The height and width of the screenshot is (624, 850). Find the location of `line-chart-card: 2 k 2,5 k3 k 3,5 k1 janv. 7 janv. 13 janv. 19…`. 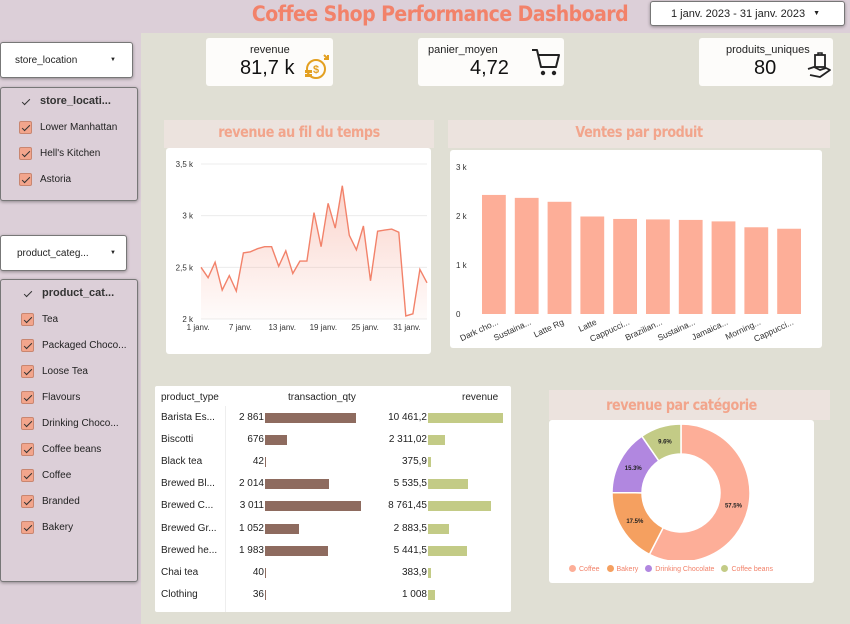

line-chart-card: 2 k 2,5 k3 k 3,5 k1 janv. 7 janv. 13 janv. 19… is located at coordinates (298, 251).